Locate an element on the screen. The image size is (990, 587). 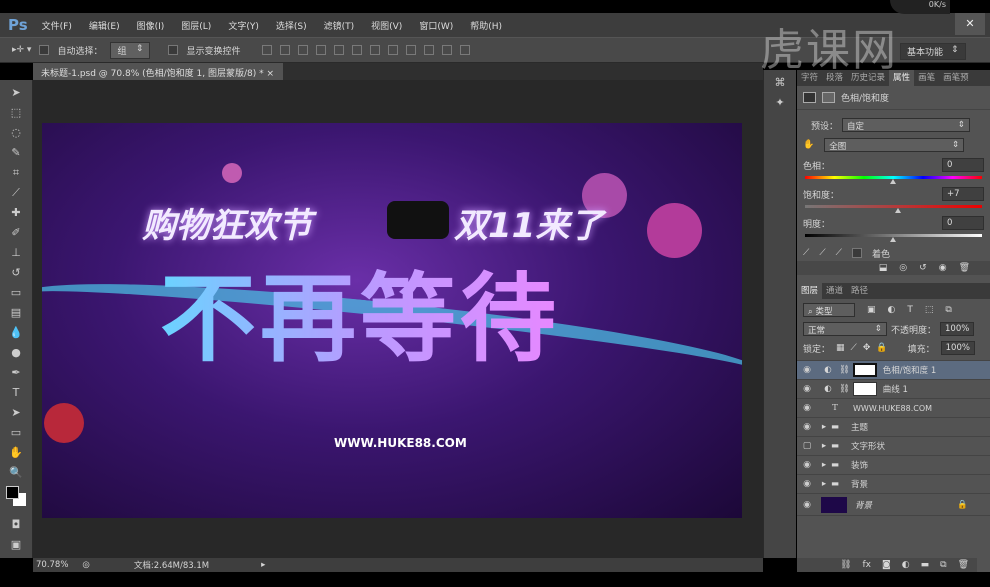
color-swatches is located at coordinates (16, 499).